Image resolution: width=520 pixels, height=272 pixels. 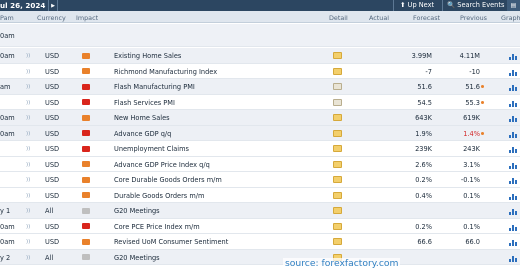 I want to click on table-row: )) USD Flash Services PMI 54.5 55.3, so click(x=260, y=102).